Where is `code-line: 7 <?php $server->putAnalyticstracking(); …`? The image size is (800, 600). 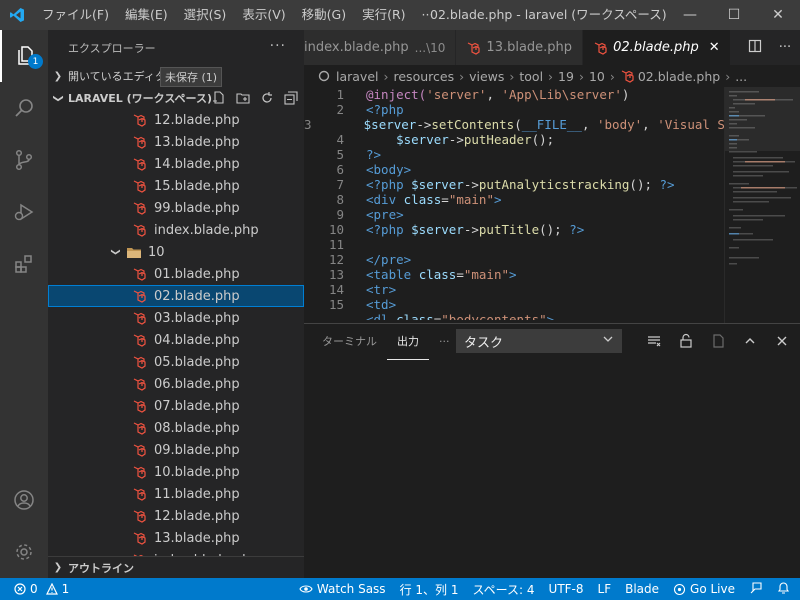 code-line: 7 <?php $server->putAnalyticstracking(); … is located at coordinates (514, 184).